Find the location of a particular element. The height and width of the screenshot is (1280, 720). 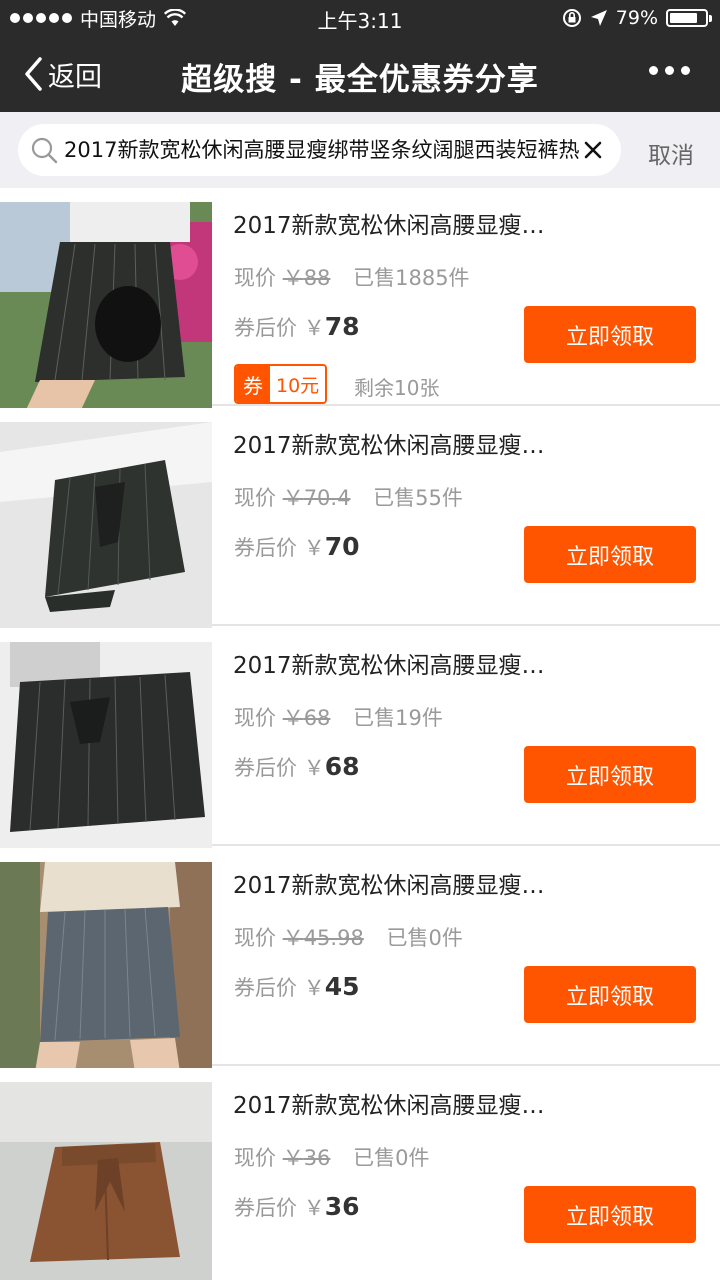

page-title: 超级搜 - 最全优惠券分享 is located at coordinates (360, 80).